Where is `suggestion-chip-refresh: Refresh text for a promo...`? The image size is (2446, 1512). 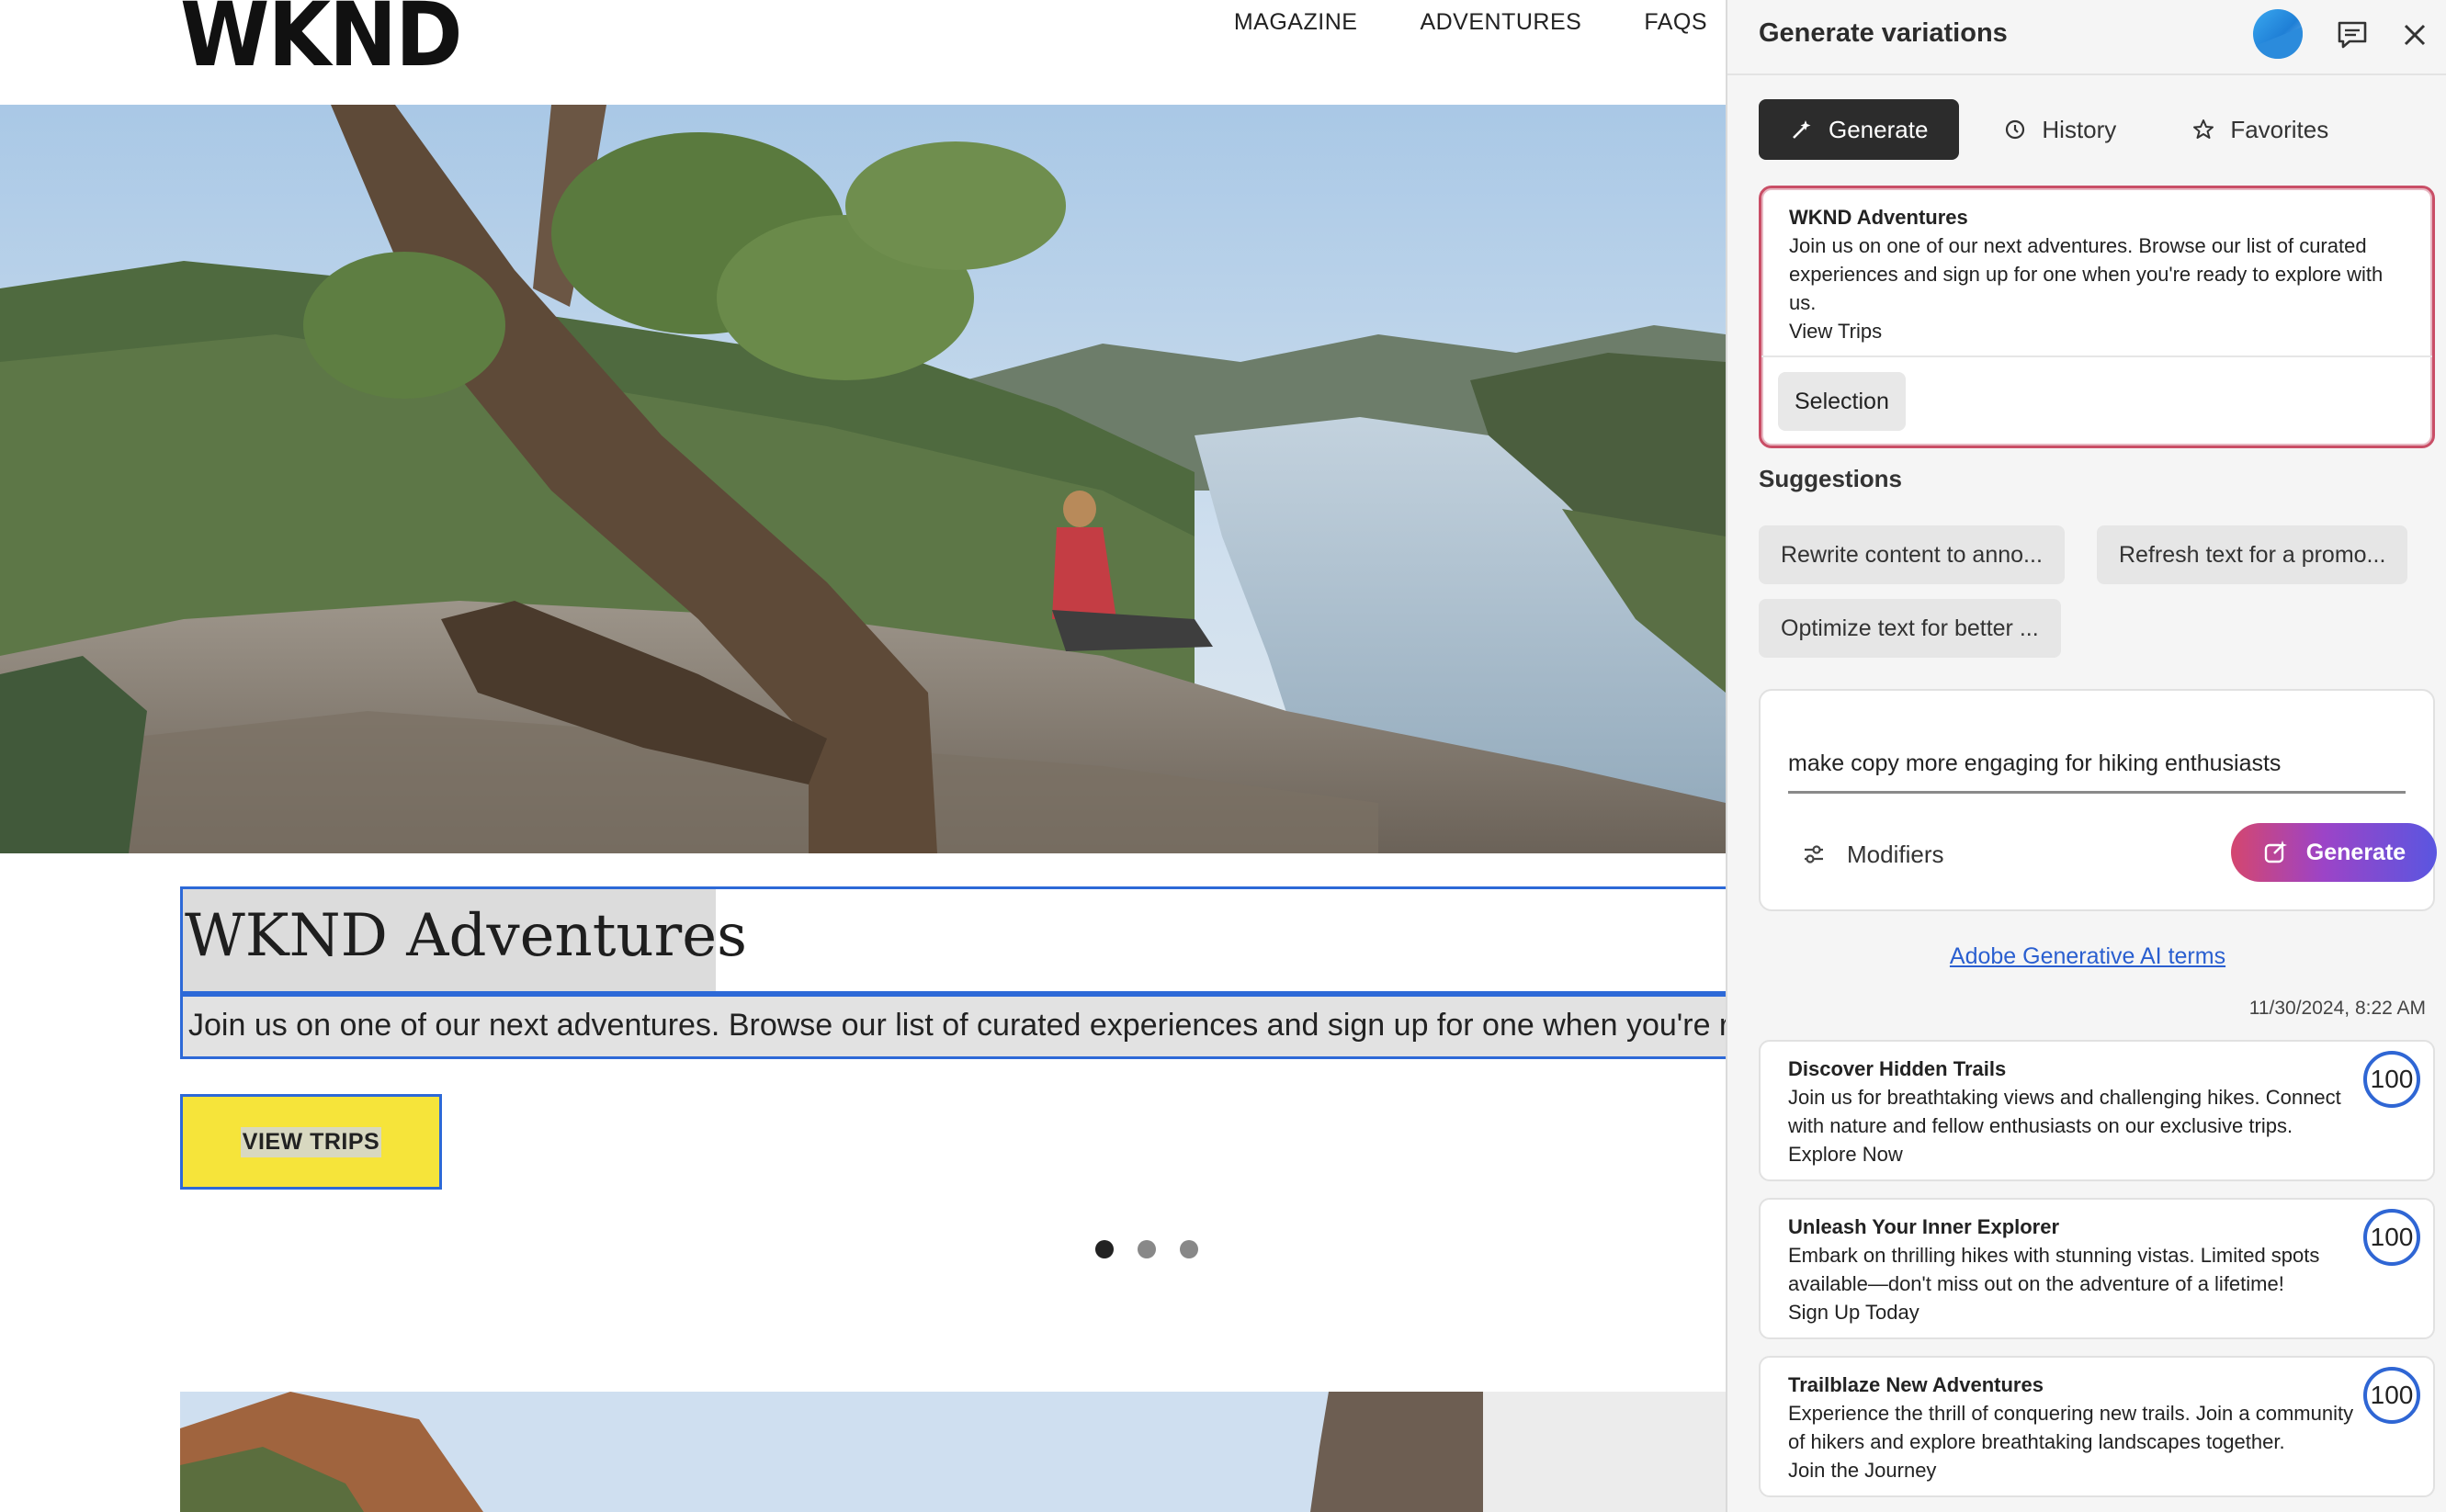 suggestion-chip-refresh: Refresh text for a promo... is located at coordinates (2252, 554).